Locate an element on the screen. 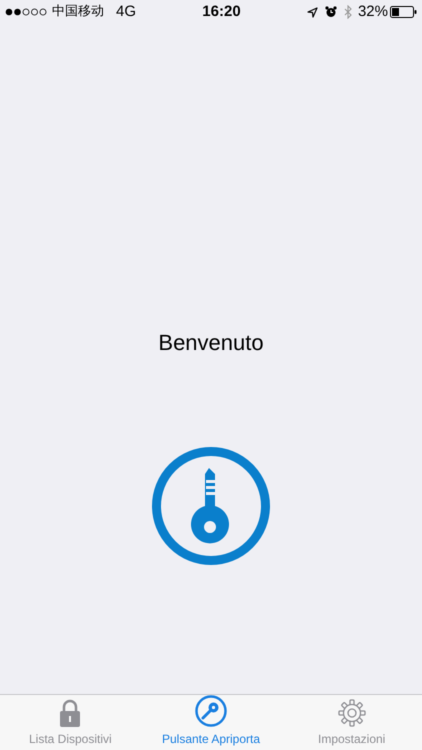 The height and width of the screenshot is (750, 422). key-icon is located at coordinates (211, 506).